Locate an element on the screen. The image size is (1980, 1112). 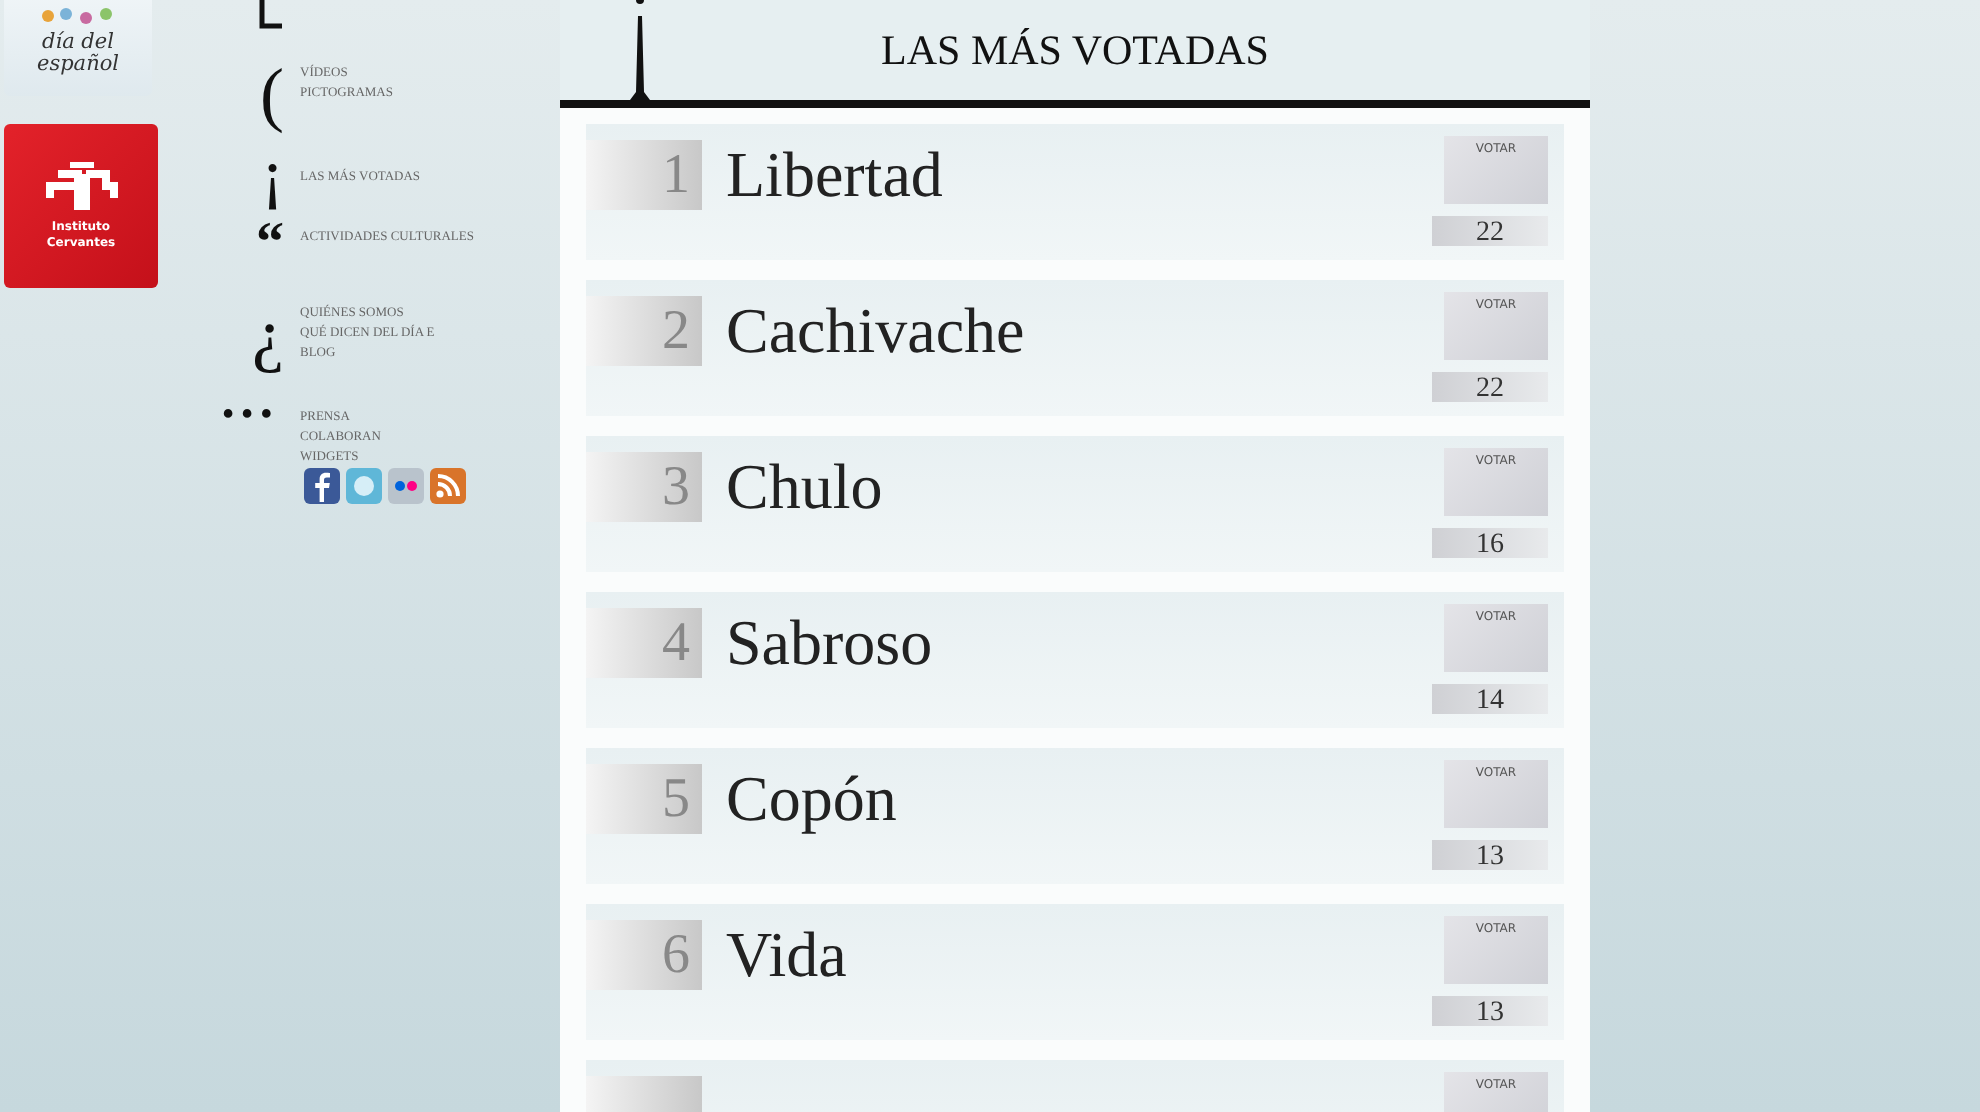
rank-number: 2 is located at coordinates (644, 331).